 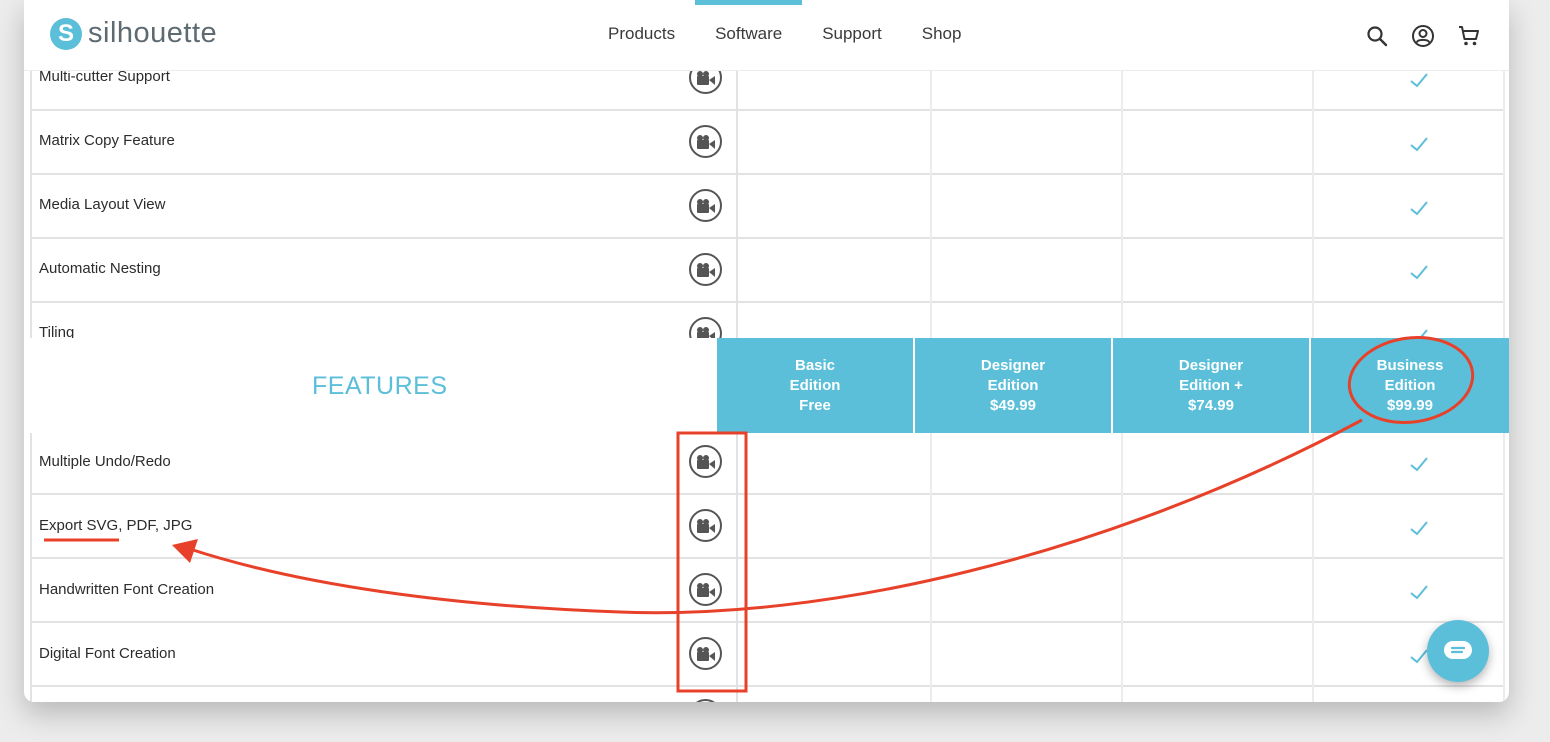 I want to click on table-row, so click(x=767, y=693).